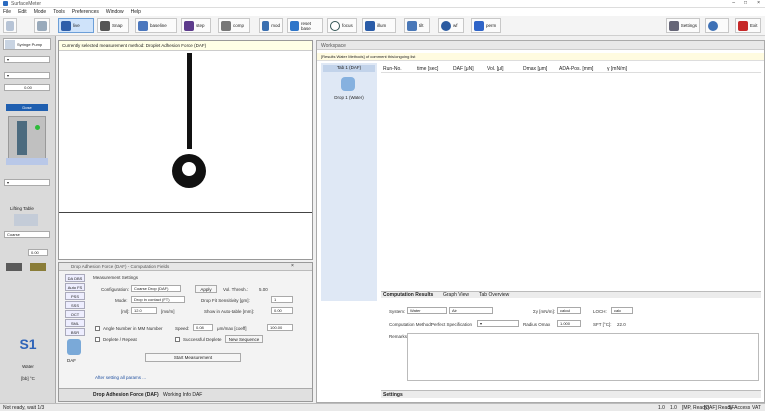 The image size is (765, 411). Describe the element at coordinates (408, 295) in the screenshot. I see `tab-computation-results: Computation Results` at that location.